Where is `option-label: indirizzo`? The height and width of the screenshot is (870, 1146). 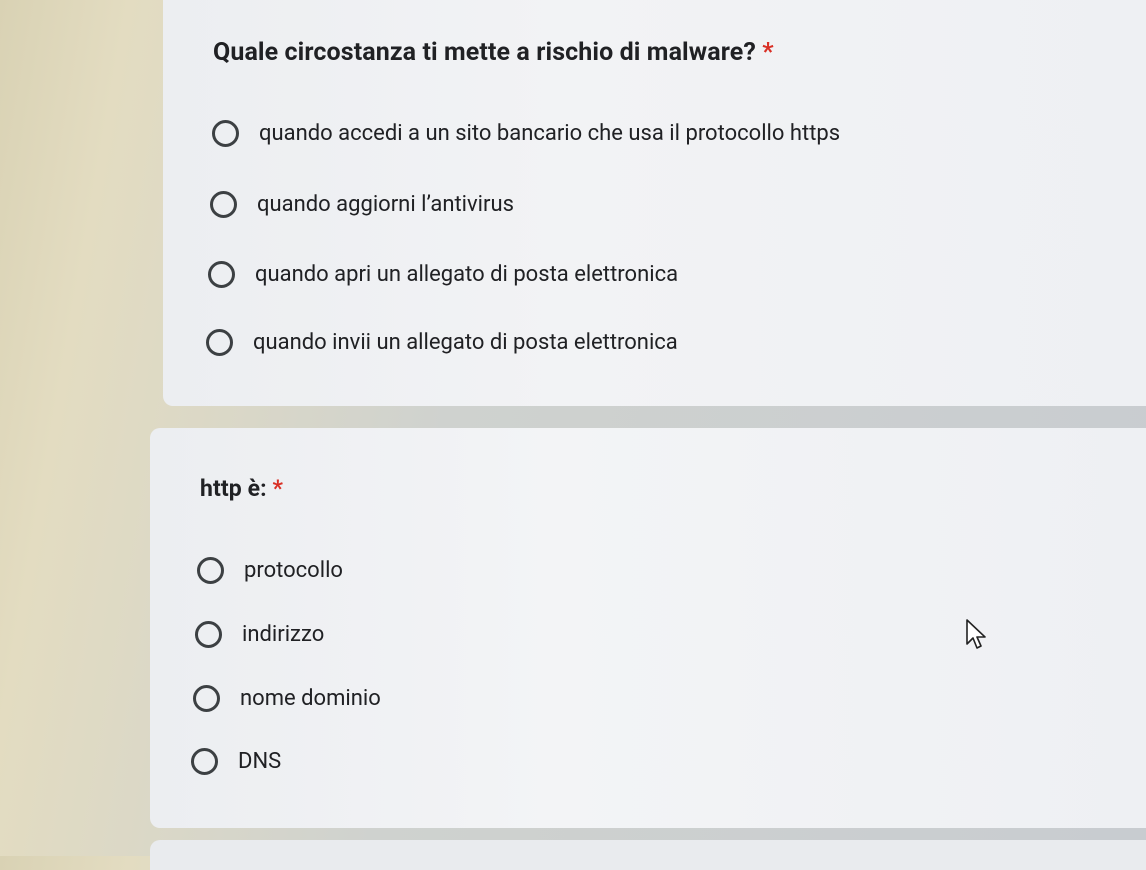
option-label: indirizzo is located at coordinates (283, 634).